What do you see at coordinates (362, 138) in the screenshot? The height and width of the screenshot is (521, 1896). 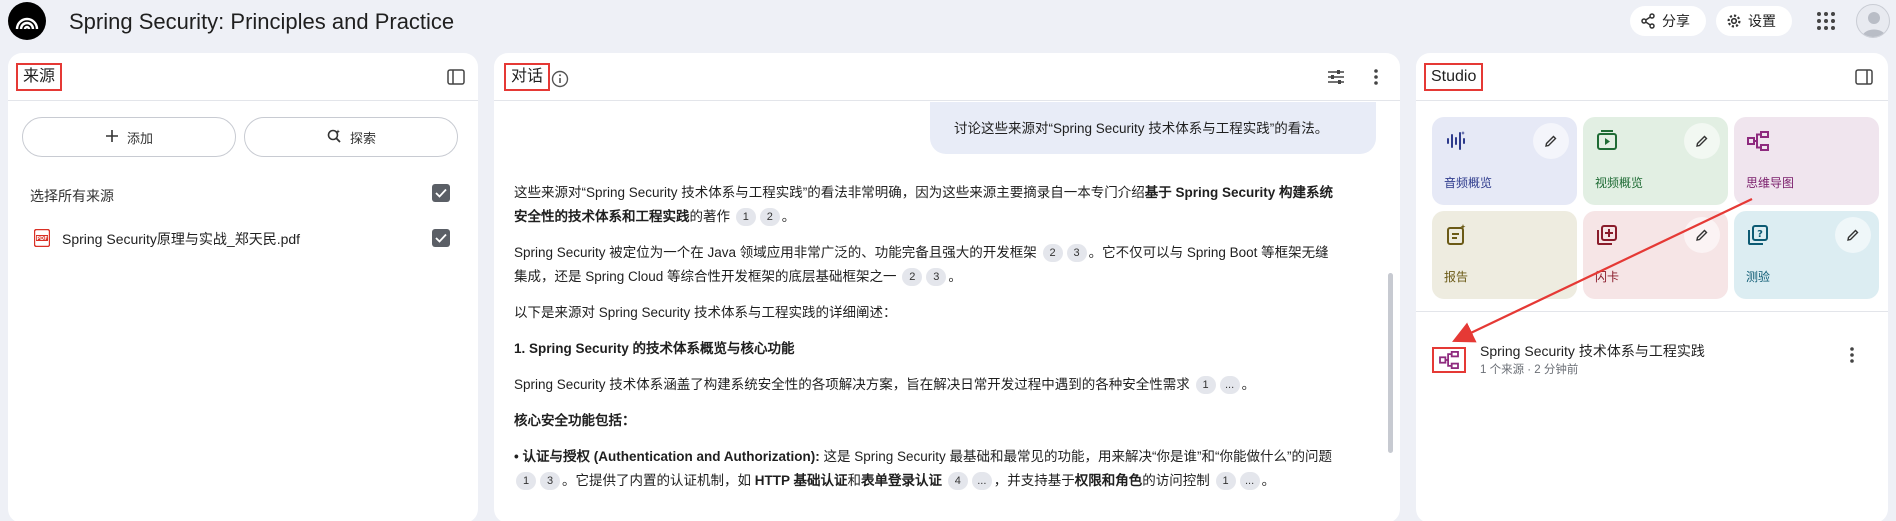 I see `explore-label: 探索` at bounding box center [362, 138].